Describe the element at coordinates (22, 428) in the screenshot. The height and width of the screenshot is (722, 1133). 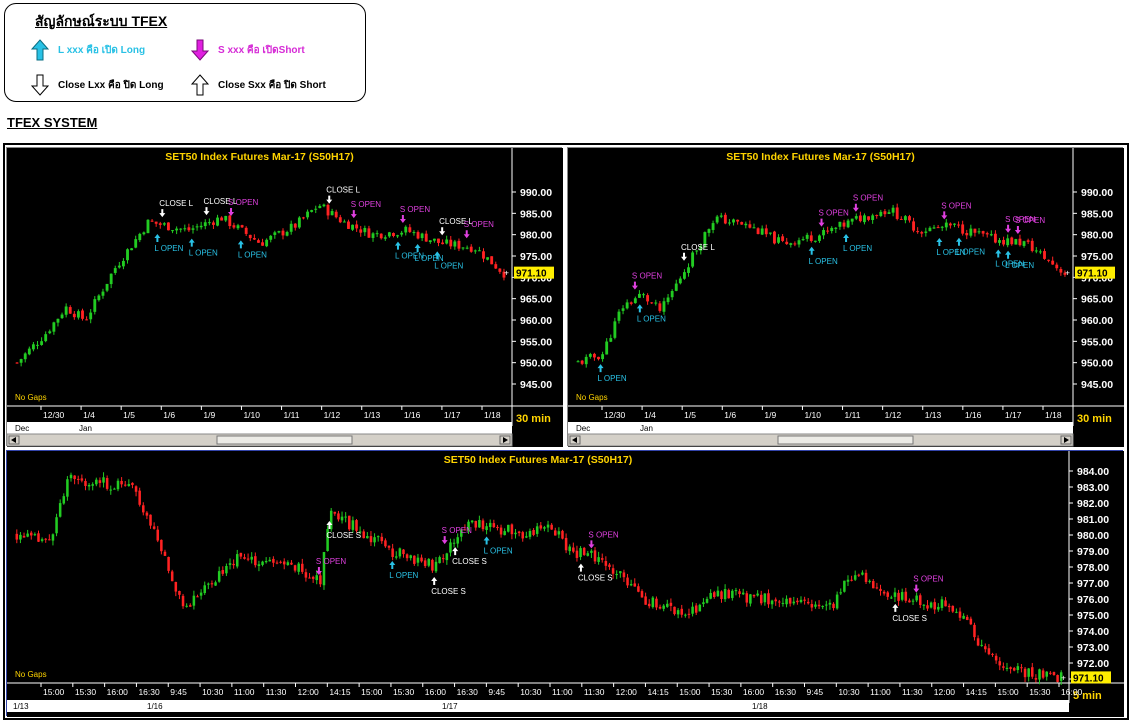
I see `month-label: Dec` at that location.